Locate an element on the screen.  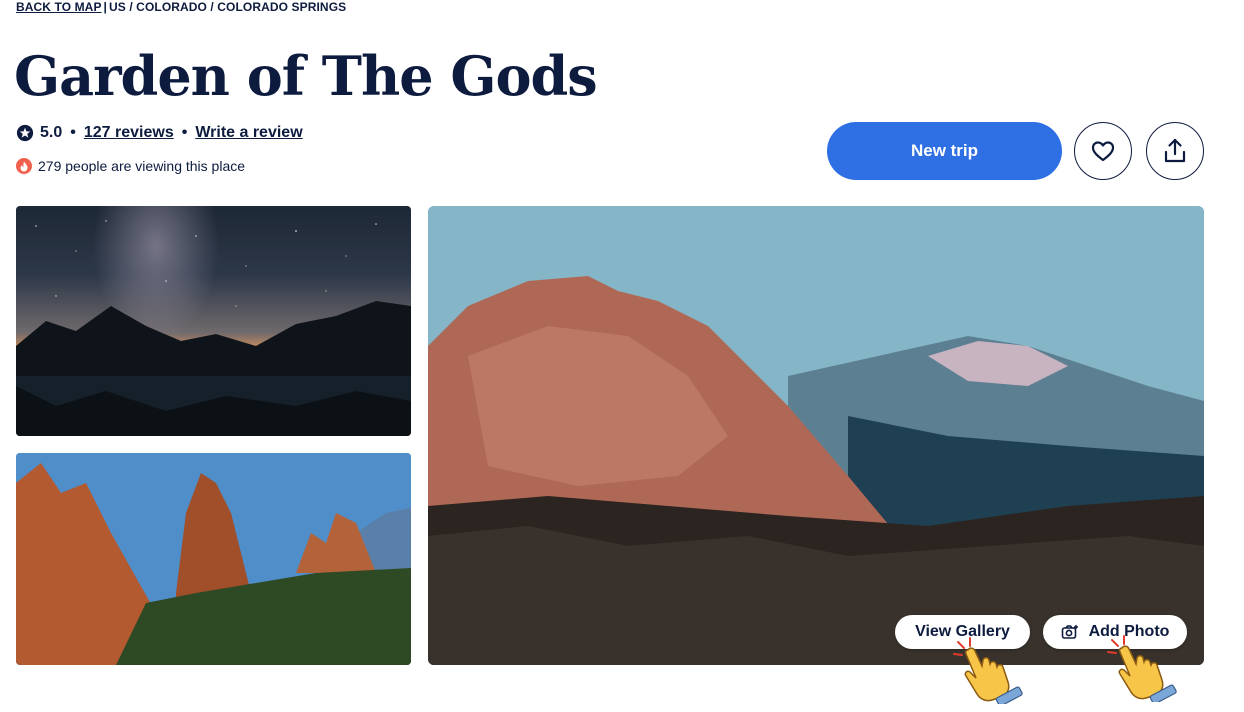
share-button is located at coordinates (1175, 151).